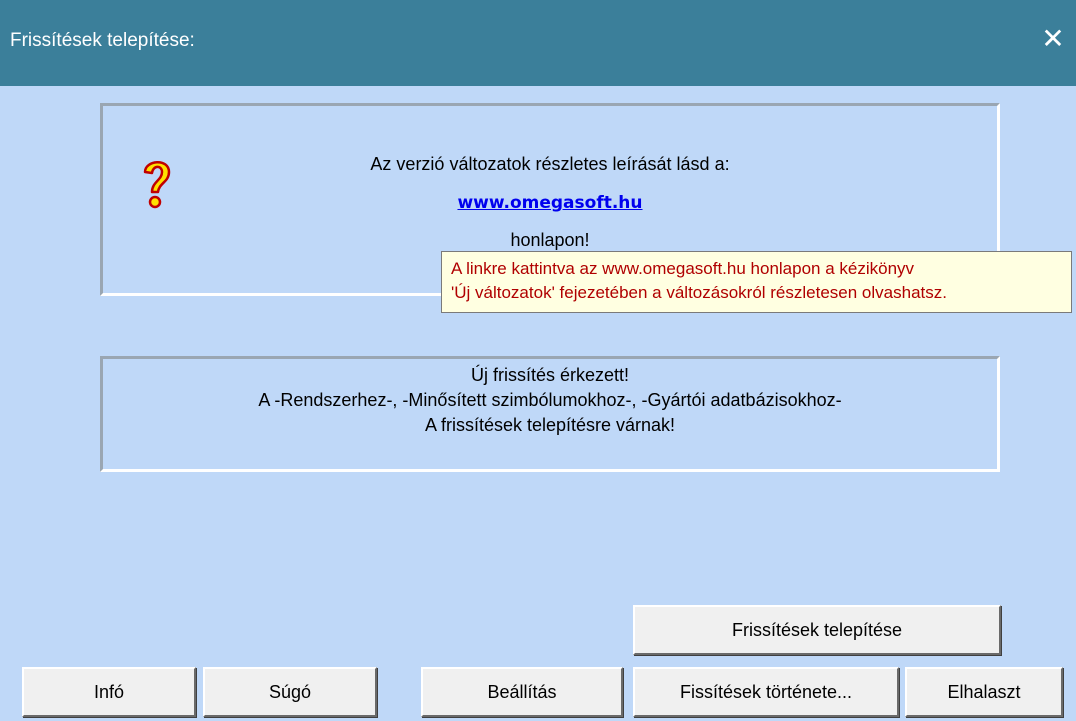 This screenshot has height=721, width=1076. Describe the element at coordinates (550, 240) in the screenshot. I see `info-line-3: honlapon!` at that location.